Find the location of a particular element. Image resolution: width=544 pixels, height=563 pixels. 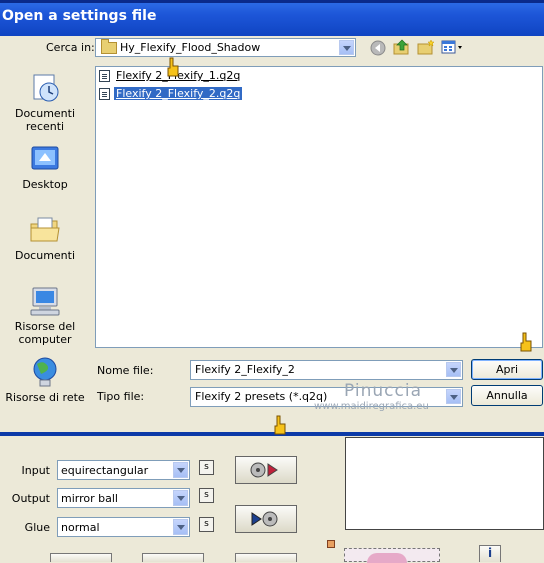

back-arrow-icon is located at coordinates (378, 48).